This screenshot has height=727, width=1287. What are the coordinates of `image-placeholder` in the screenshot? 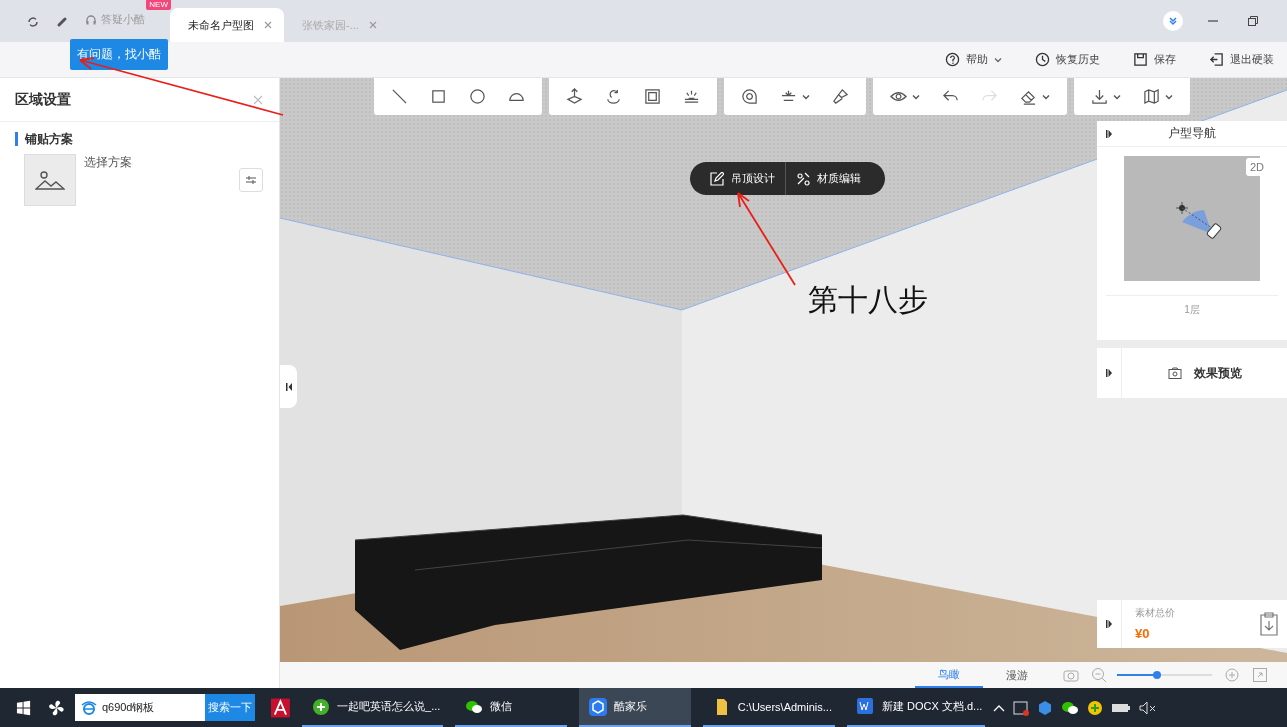 It's located at (50, 180).